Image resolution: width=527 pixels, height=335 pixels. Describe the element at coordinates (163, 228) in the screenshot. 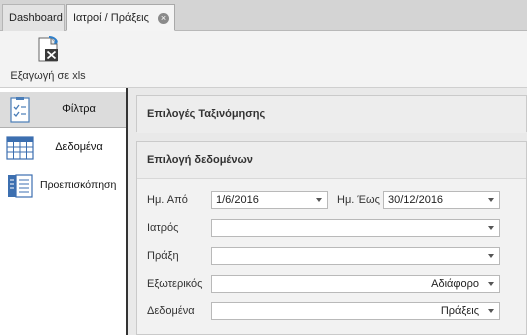

I see `doctor-label: Ιατρός` at that location.